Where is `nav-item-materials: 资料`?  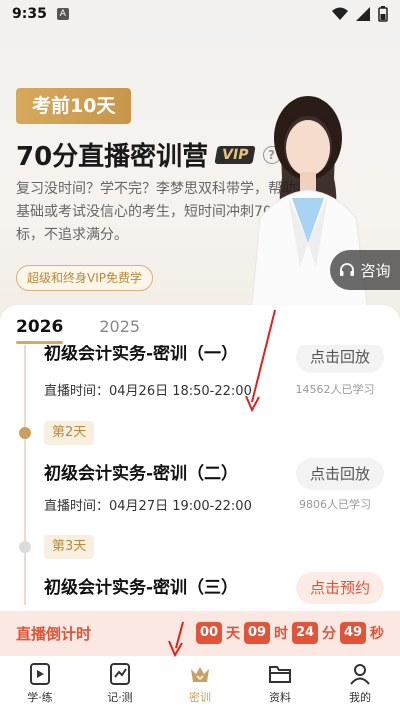 nav-item-materials: 资料 is located at coordinates (280, 683).